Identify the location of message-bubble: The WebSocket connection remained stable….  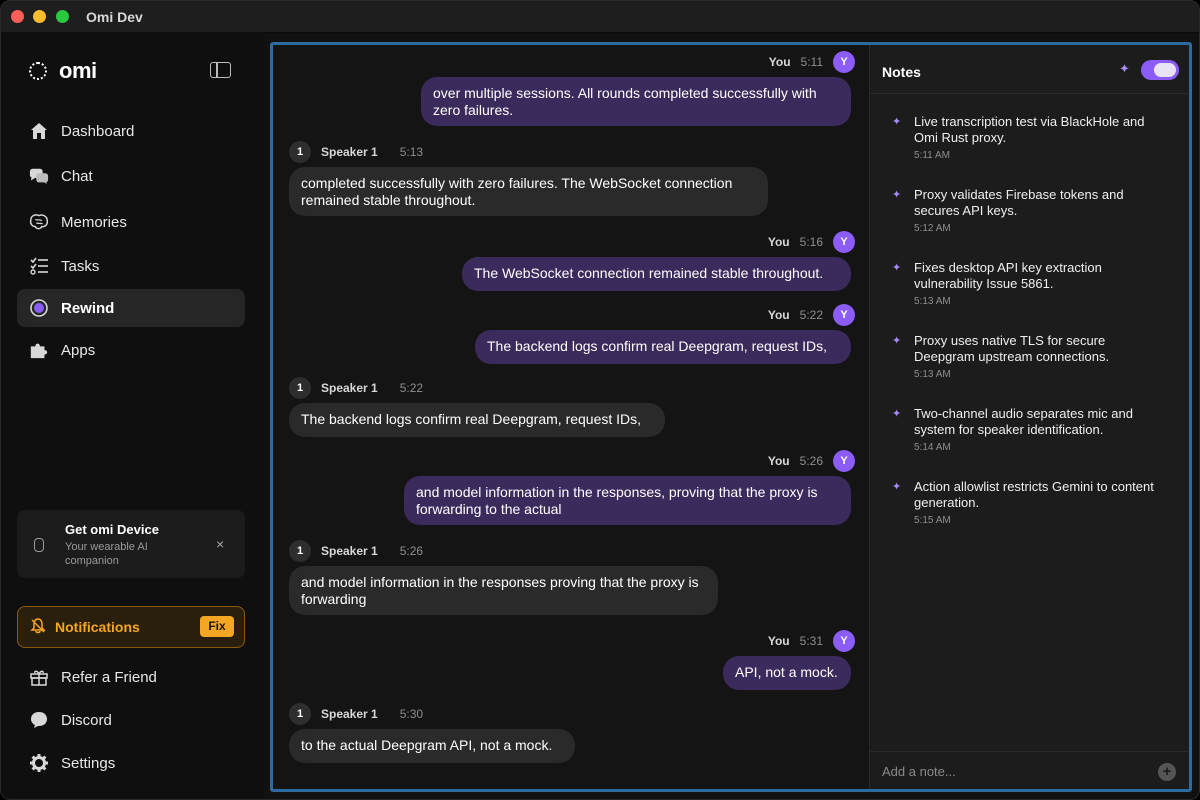
(656, 274).